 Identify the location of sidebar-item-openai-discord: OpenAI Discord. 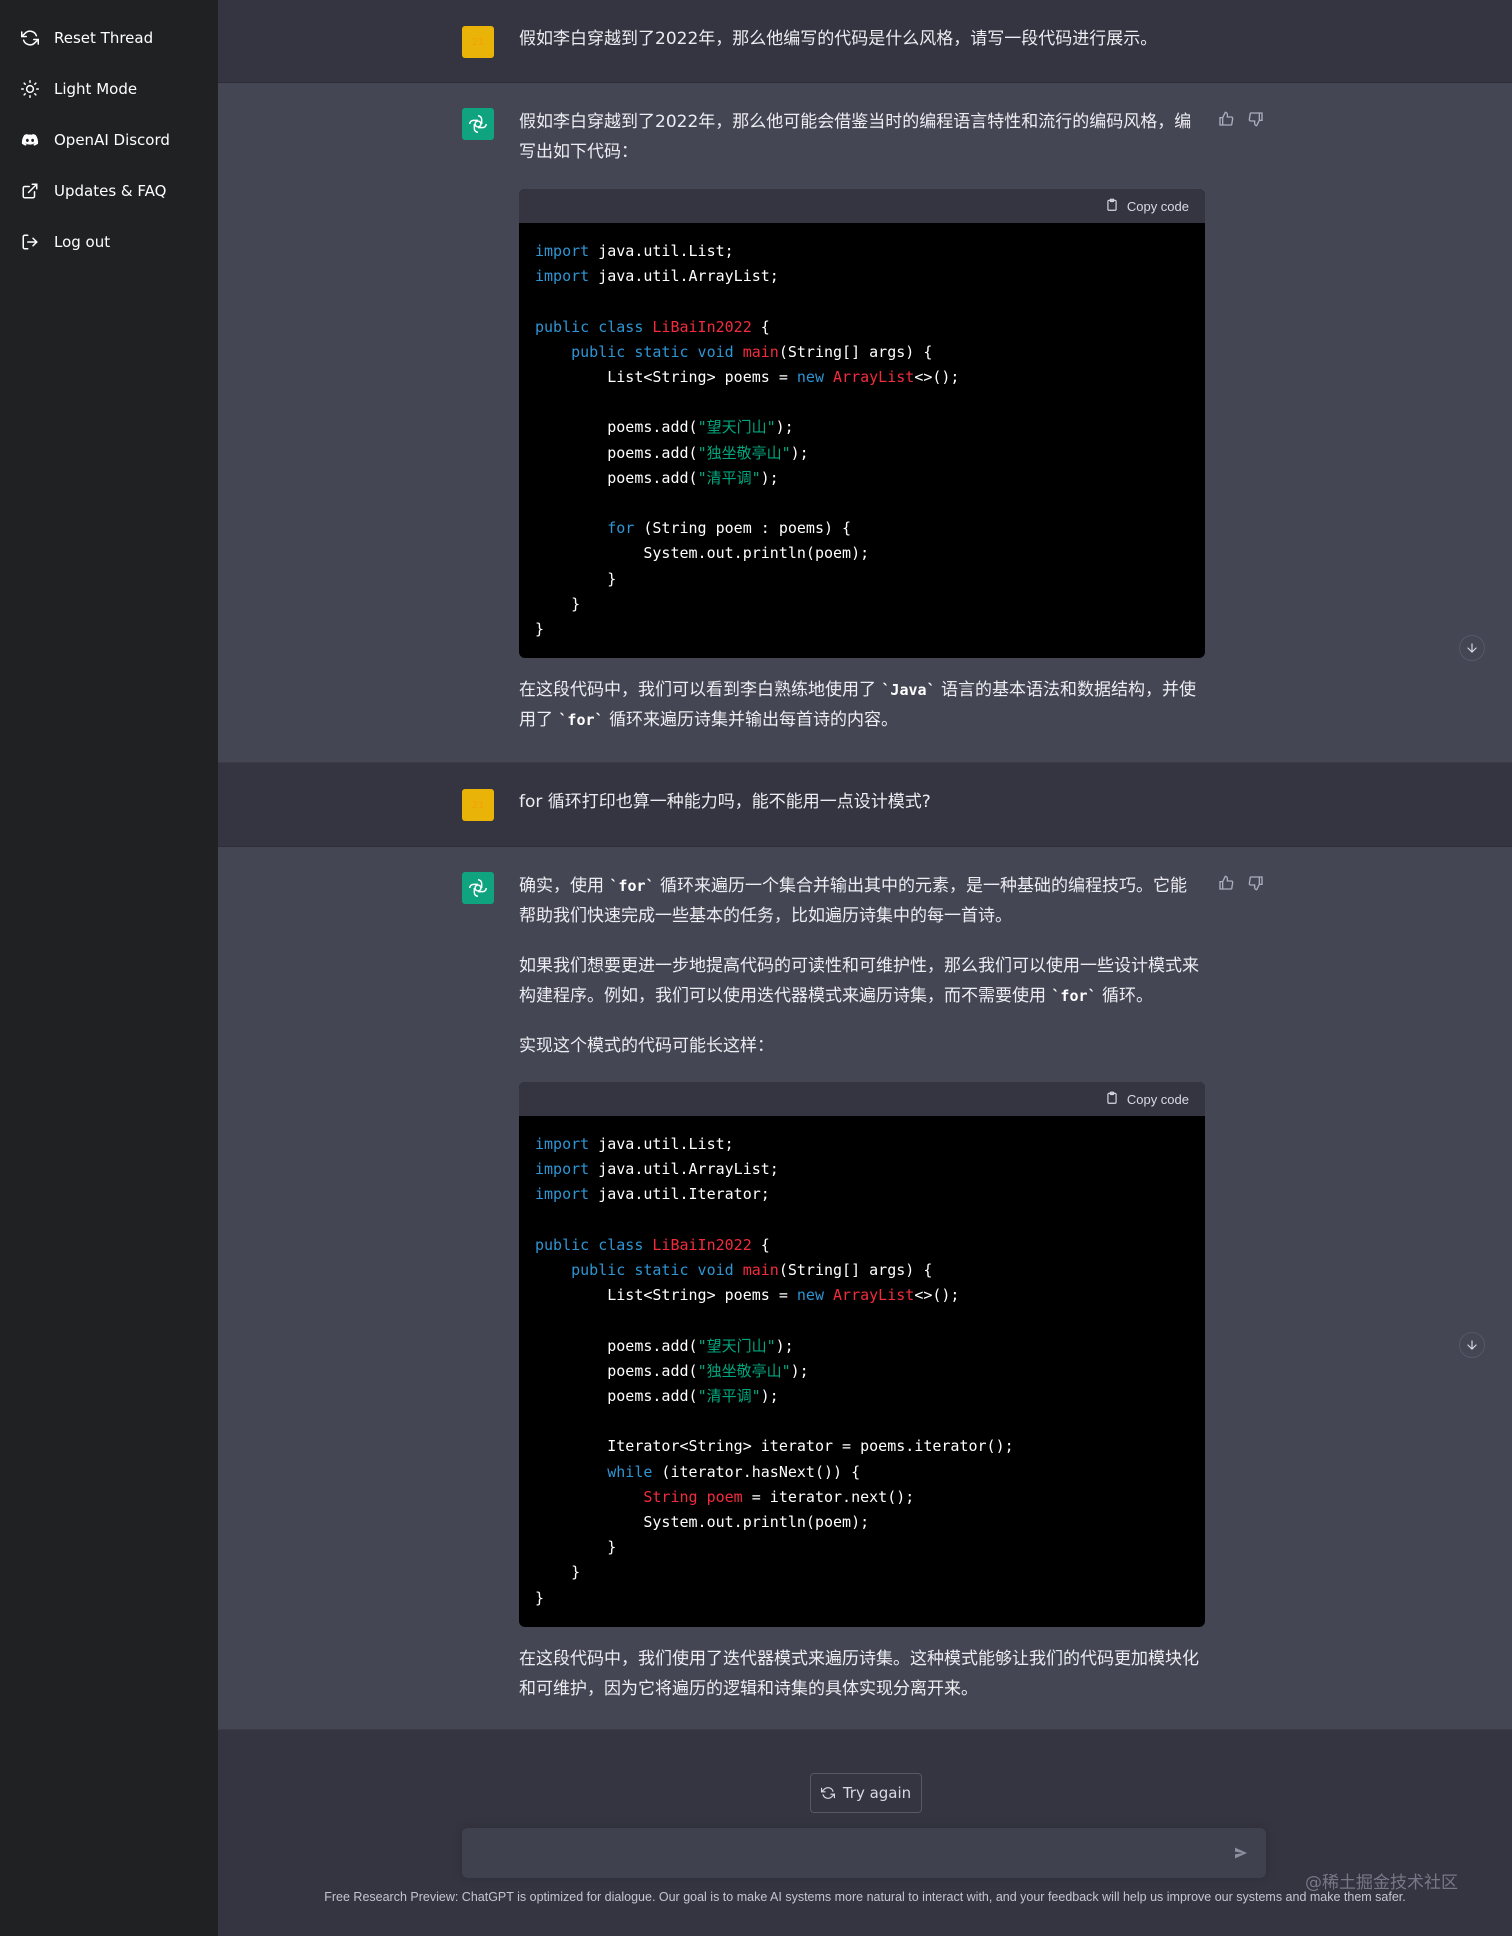
(109, 139).